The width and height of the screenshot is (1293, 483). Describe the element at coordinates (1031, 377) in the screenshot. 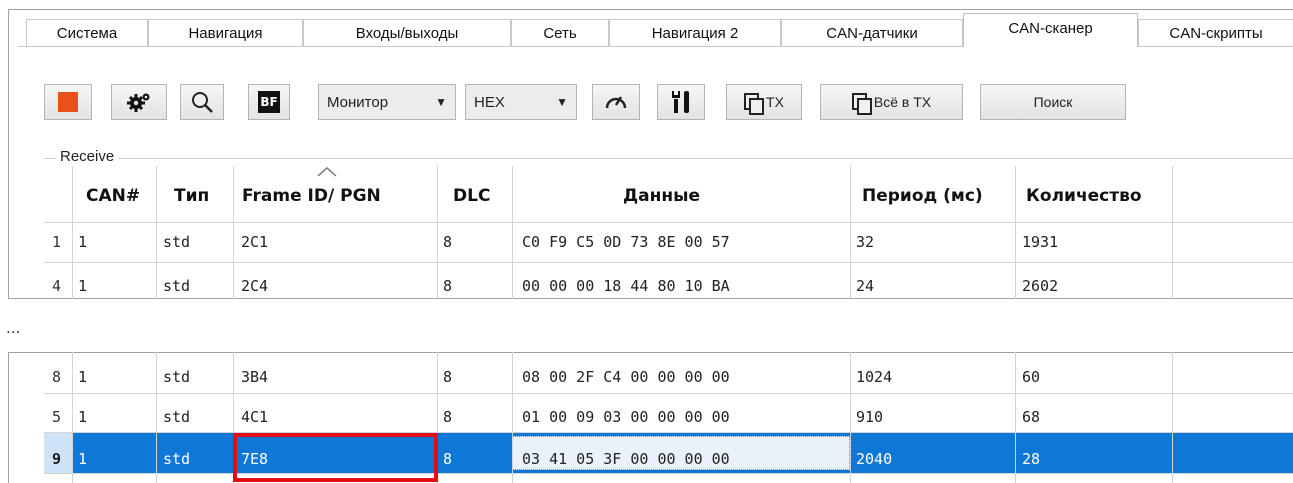

I see `cell-count: 60` at that location.